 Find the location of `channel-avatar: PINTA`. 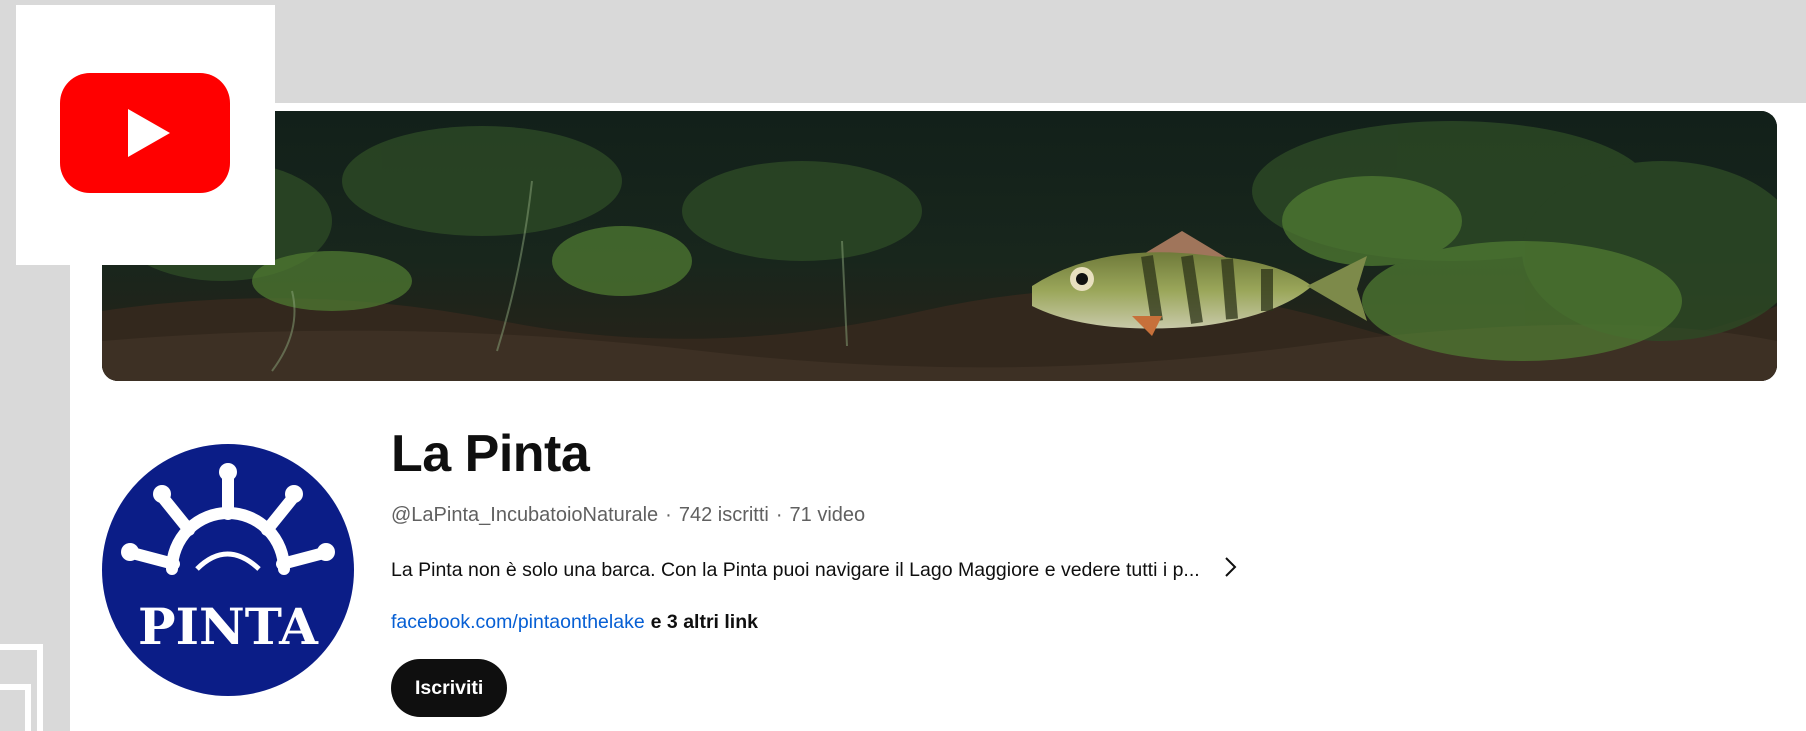

channel-avatar: PINTA is located at coordinates (228, 570).